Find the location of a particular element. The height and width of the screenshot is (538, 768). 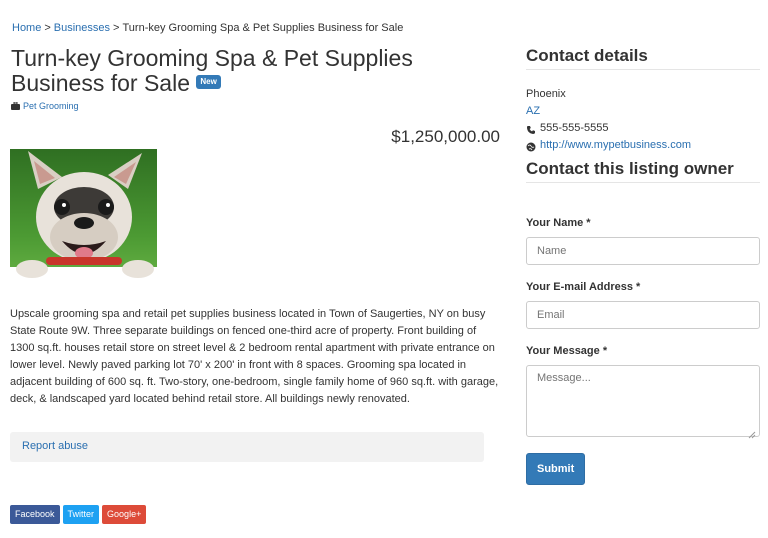

listing-photo is located at coordinates (83, 221).